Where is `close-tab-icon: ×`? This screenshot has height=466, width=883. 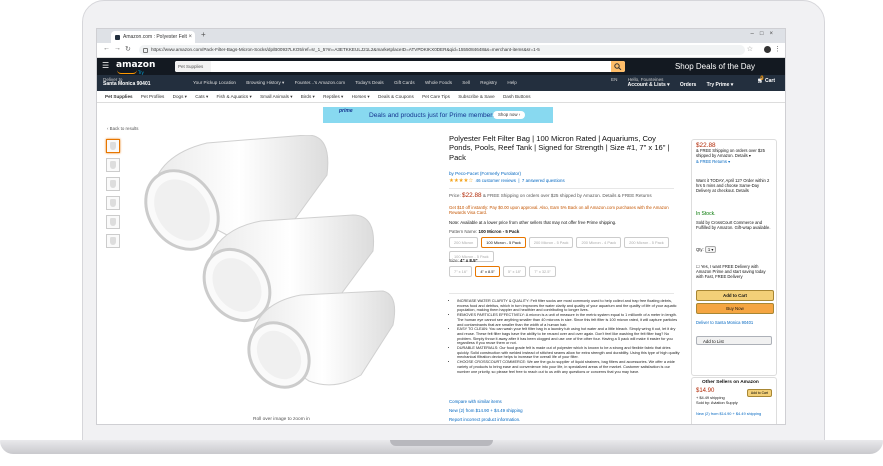 close-tab-icon: × is located at coordinates (190, 37).